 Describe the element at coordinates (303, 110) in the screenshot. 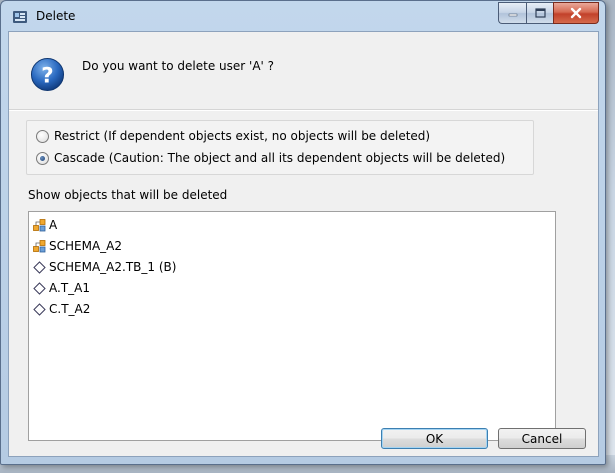

I see `divider` at that location.